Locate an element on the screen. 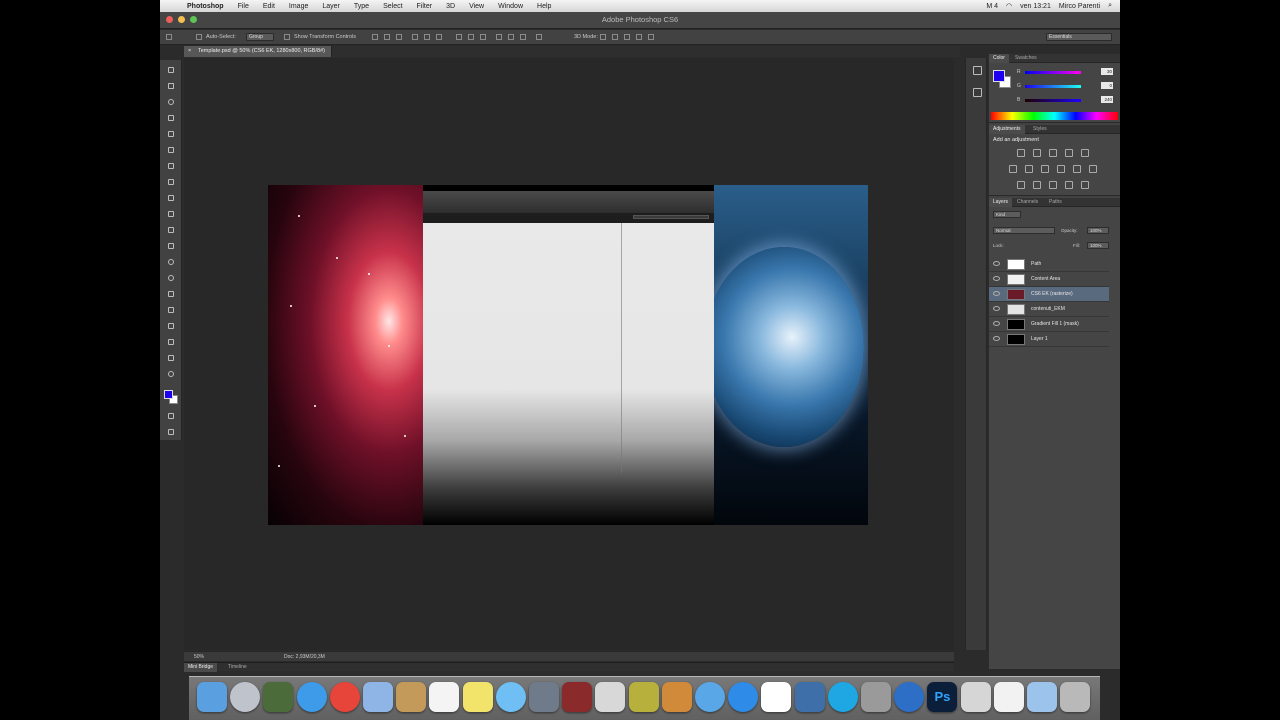 Image resolution: width=1280 pixels, height=720 pixels. facetime-app-icon is located at coordinates (544, 697).